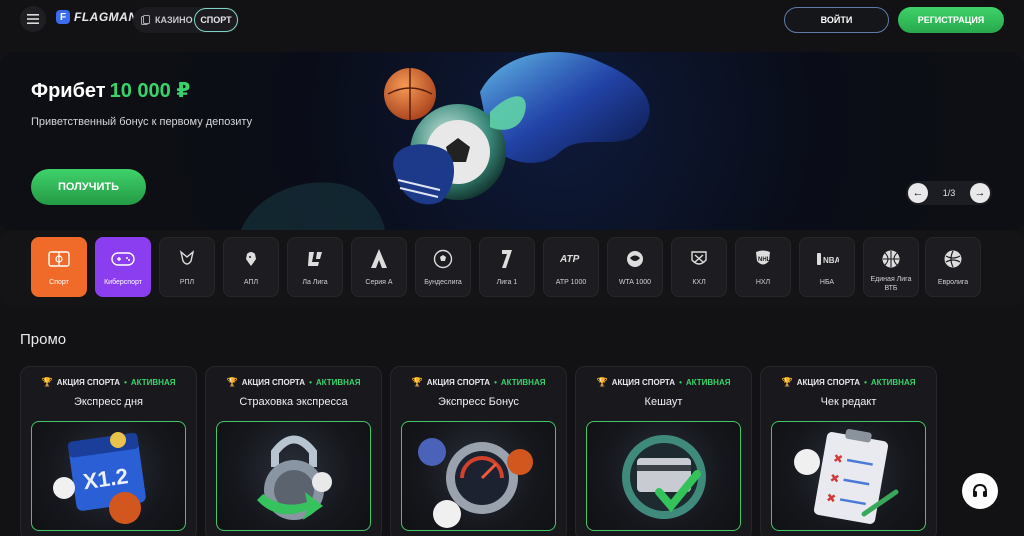  I want to click on promo-card-express-bonus: 🏆 АКЦИЯ СПОРТА • АКТИВНАЯ Экспресс Бонус, so click(478, 451).